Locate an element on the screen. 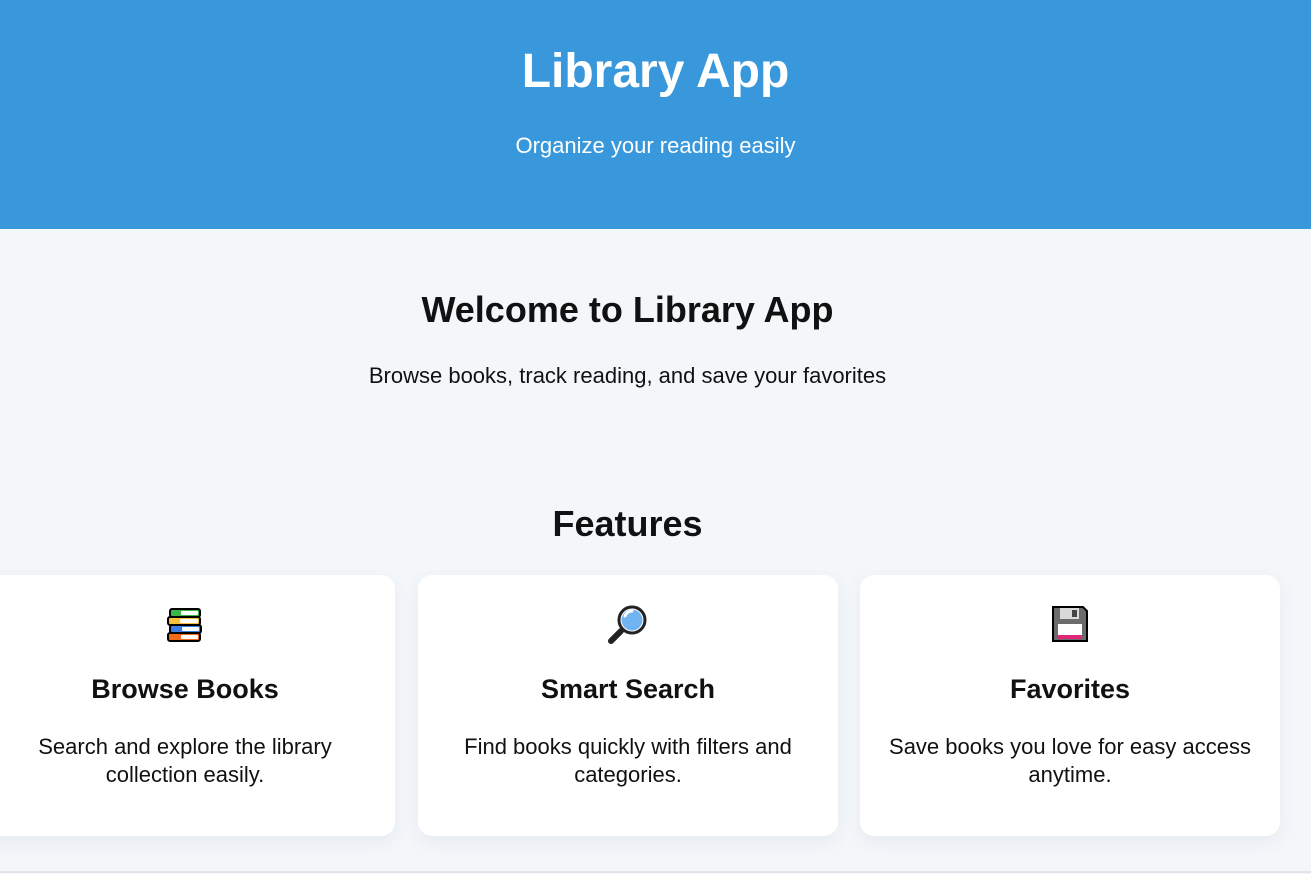  footer-divider is located at coordinates (655, 872).